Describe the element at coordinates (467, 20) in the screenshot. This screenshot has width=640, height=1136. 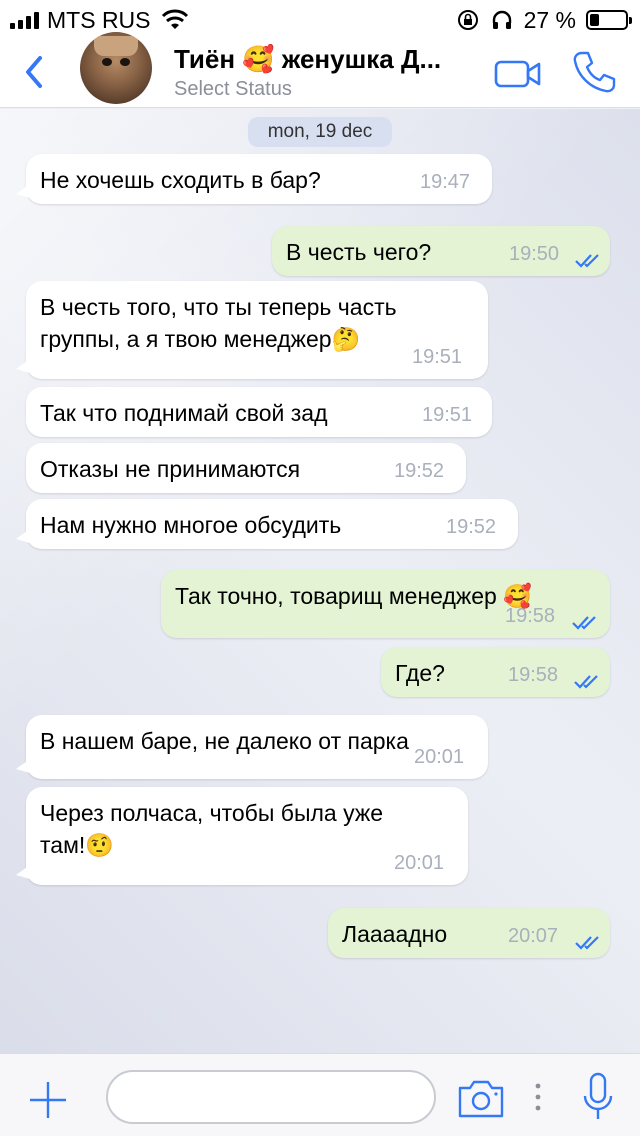
I see `rotation-lock-icon` at that location.